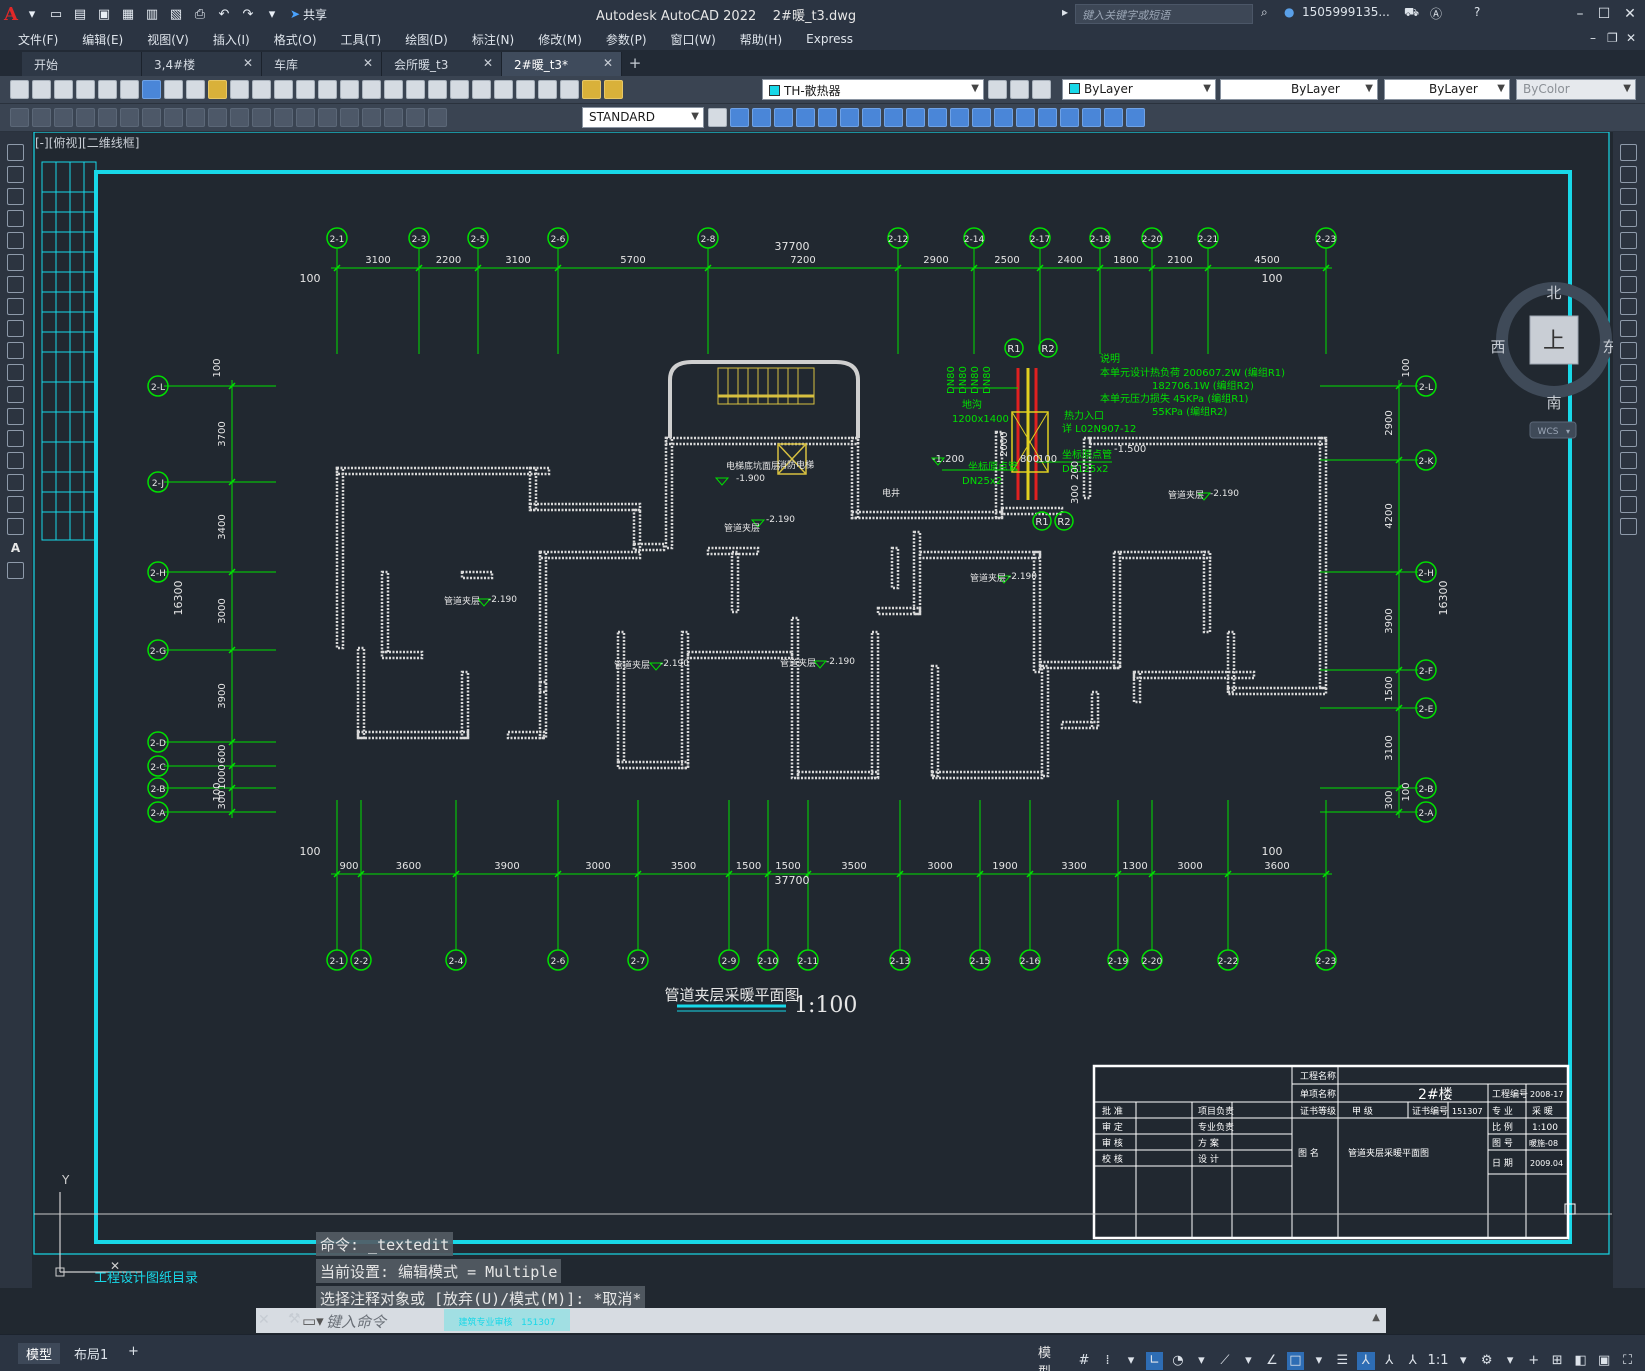  I want to click on wedge-icon, so click(783, 117).